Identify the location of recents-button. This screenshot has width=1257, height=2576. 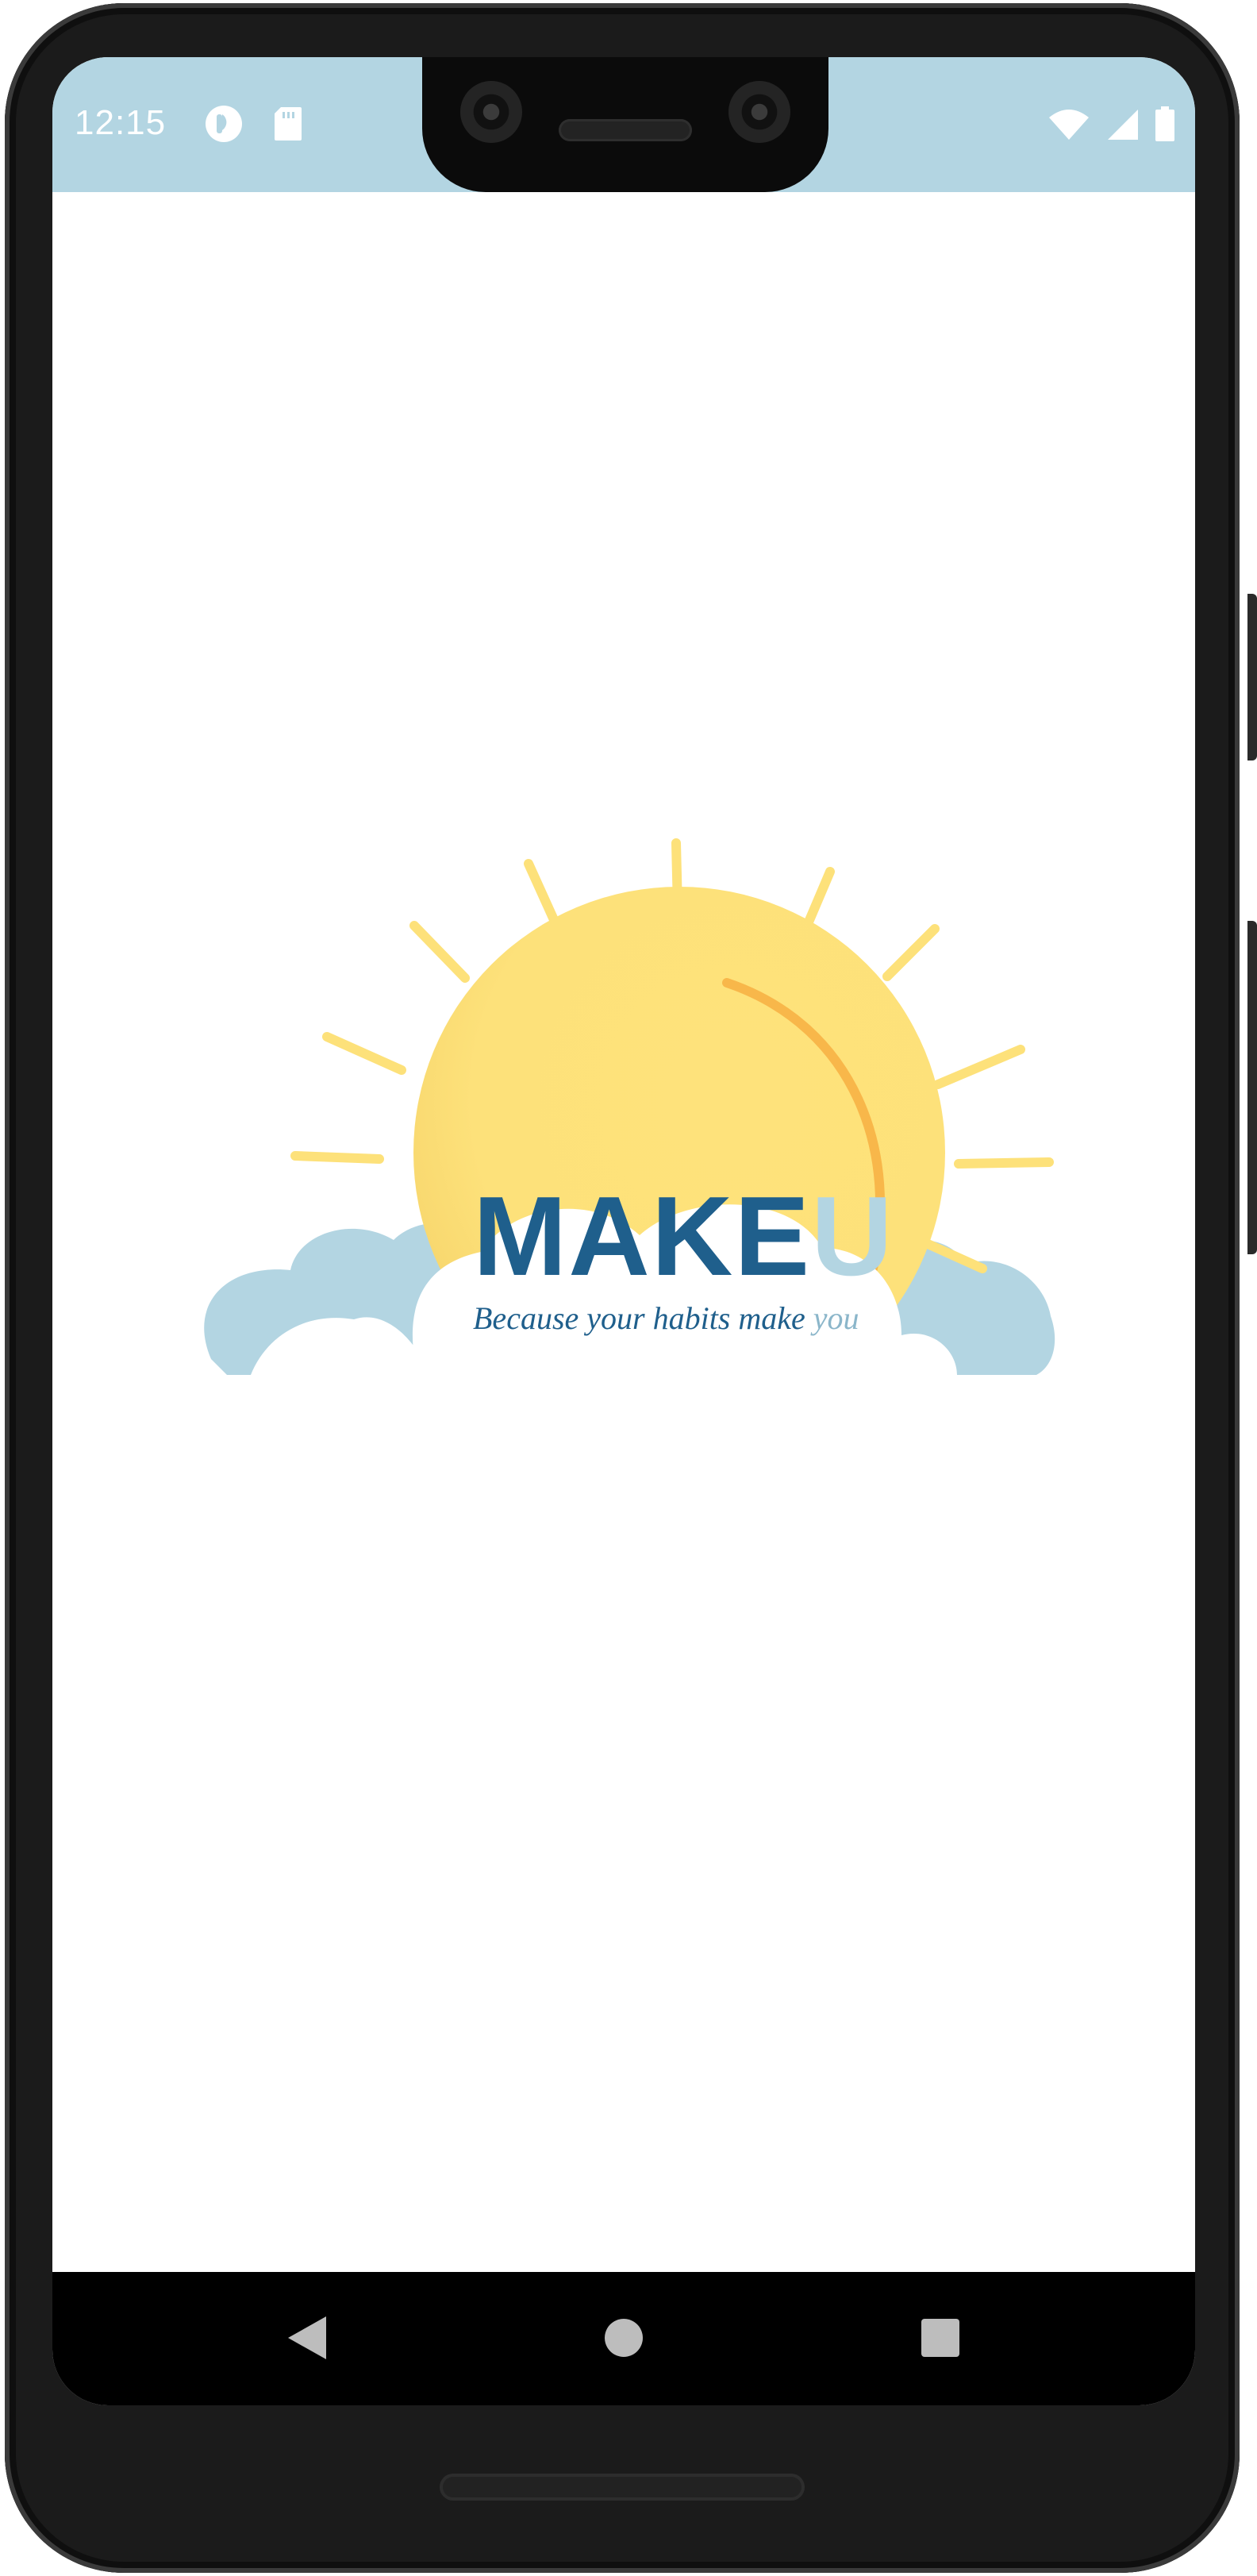
(940, 2339).